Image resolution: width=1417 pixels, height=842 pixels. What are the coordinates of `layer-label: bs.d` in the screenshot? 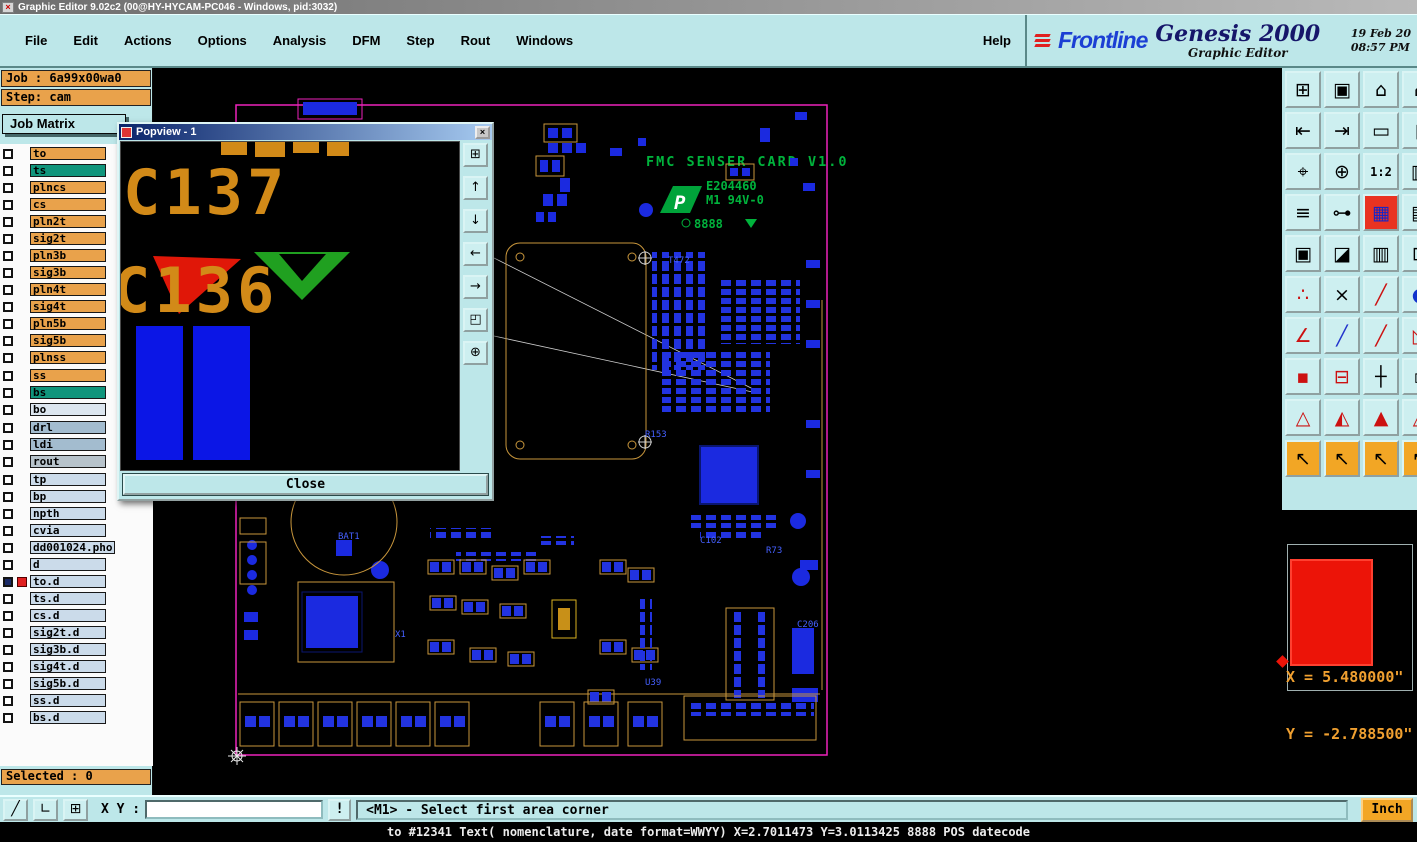 It's located at (68, 717).